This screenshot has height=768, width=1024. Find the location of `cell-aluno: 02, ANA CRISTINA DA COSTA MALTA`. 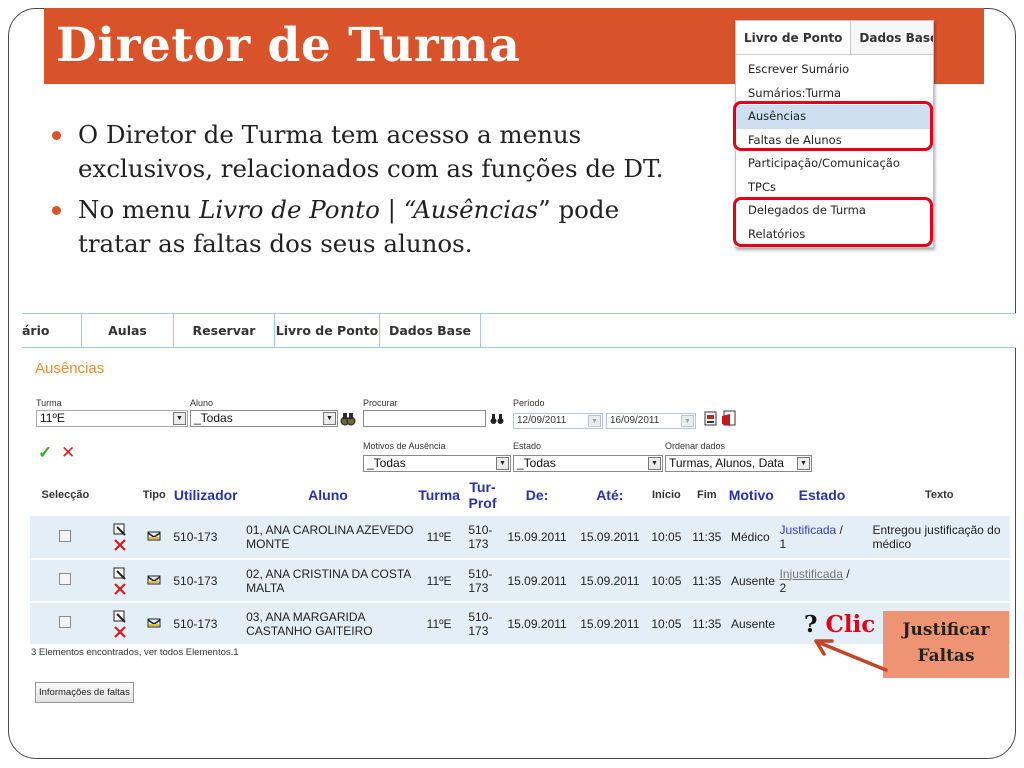

cell-aluno: 02, ANA CRISTINA DA COSTA MALTA is located at coordinates (328, 581).